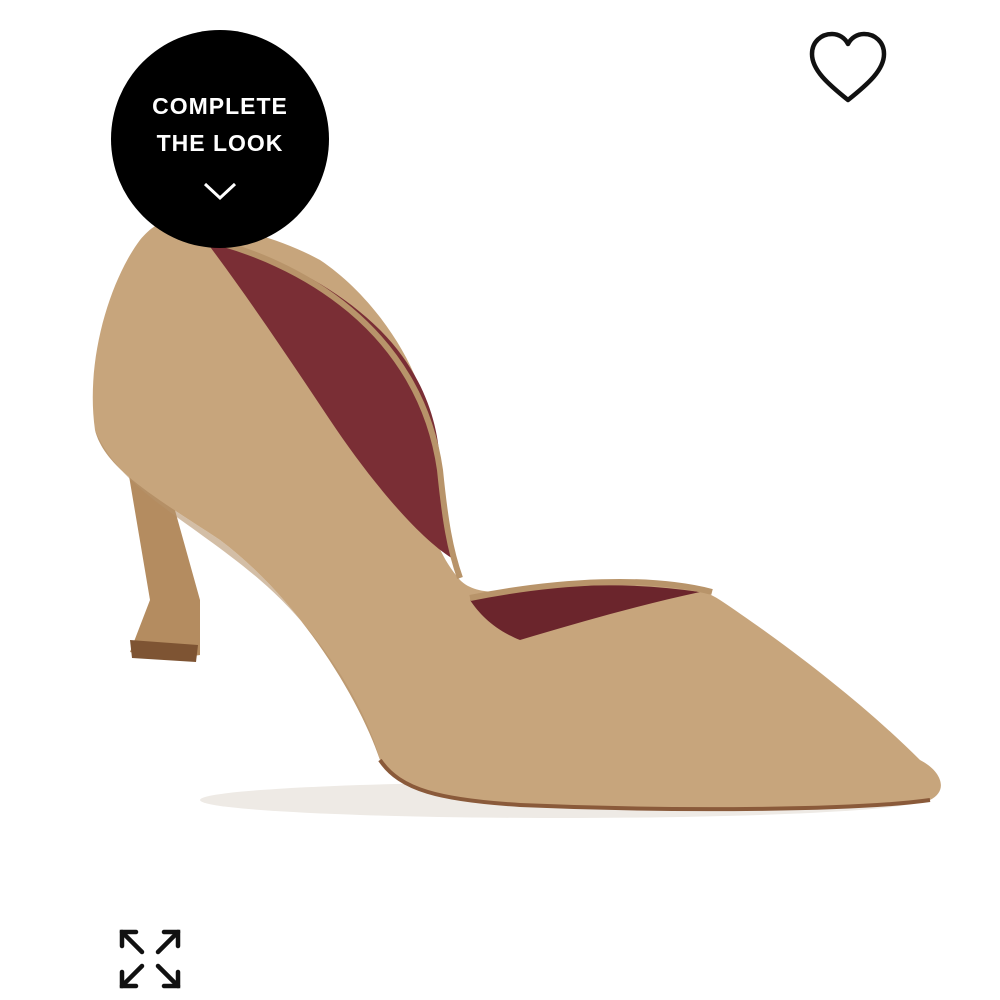 The image size is (1000, 1000). What do you see at coordinates (150, 959) in the screenshot?
I see `expand-arrows-icon` at bounding box center [150, 959].